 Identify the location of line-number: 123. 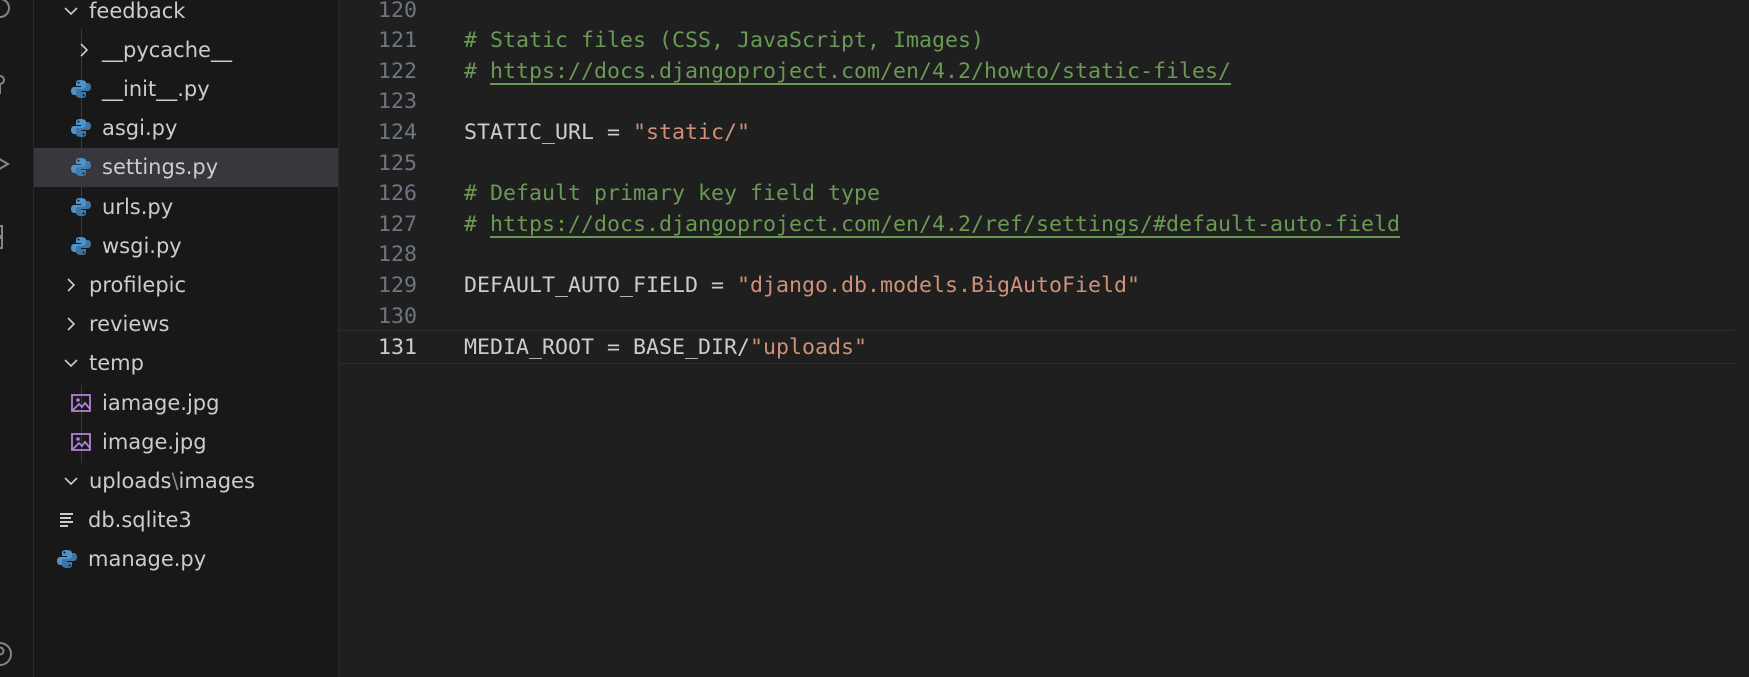
(397, 102).